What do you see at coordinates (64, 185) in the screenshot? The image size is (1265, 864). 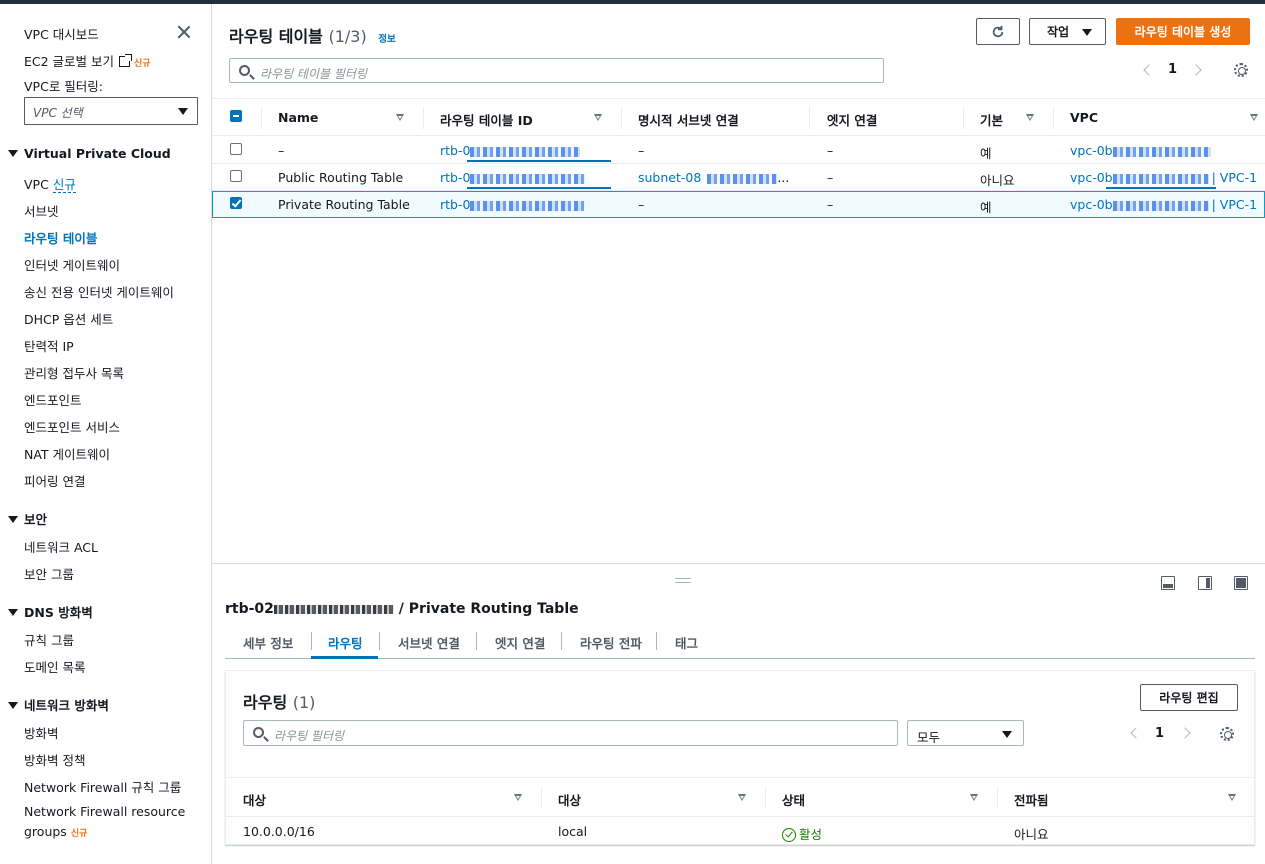 I see `new-badge: 신규` at bounding box center [64, 185].